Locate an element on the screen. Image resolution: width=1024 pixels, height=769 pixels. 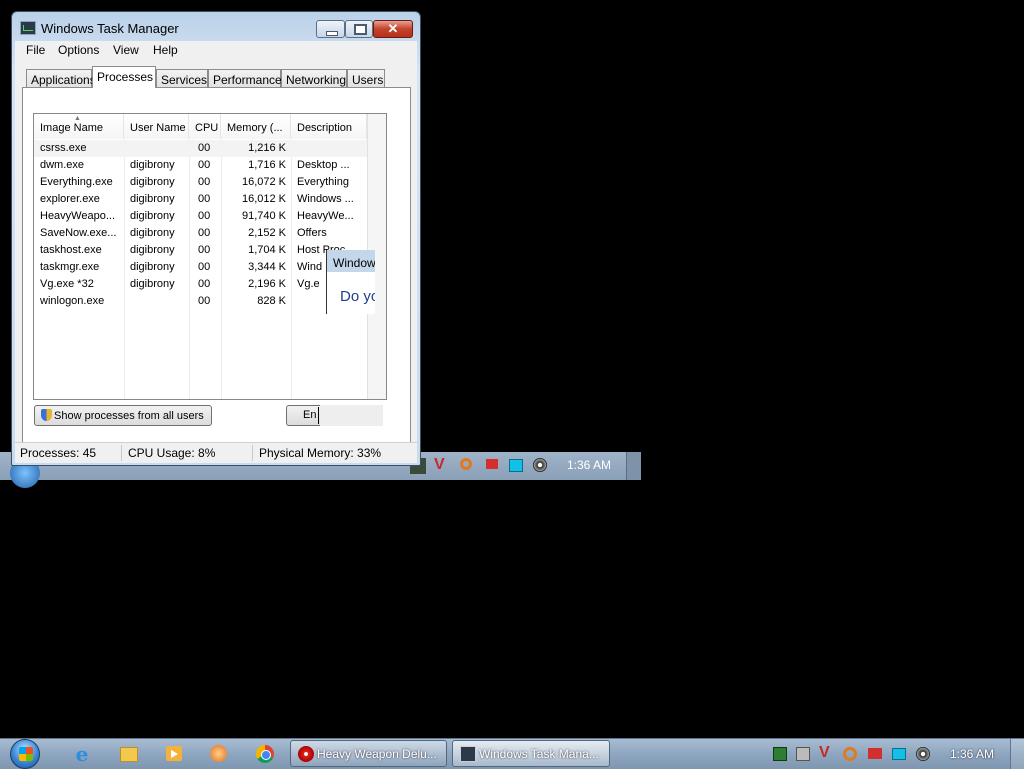
windows-logo-icon is located at coordinates (26, 754).